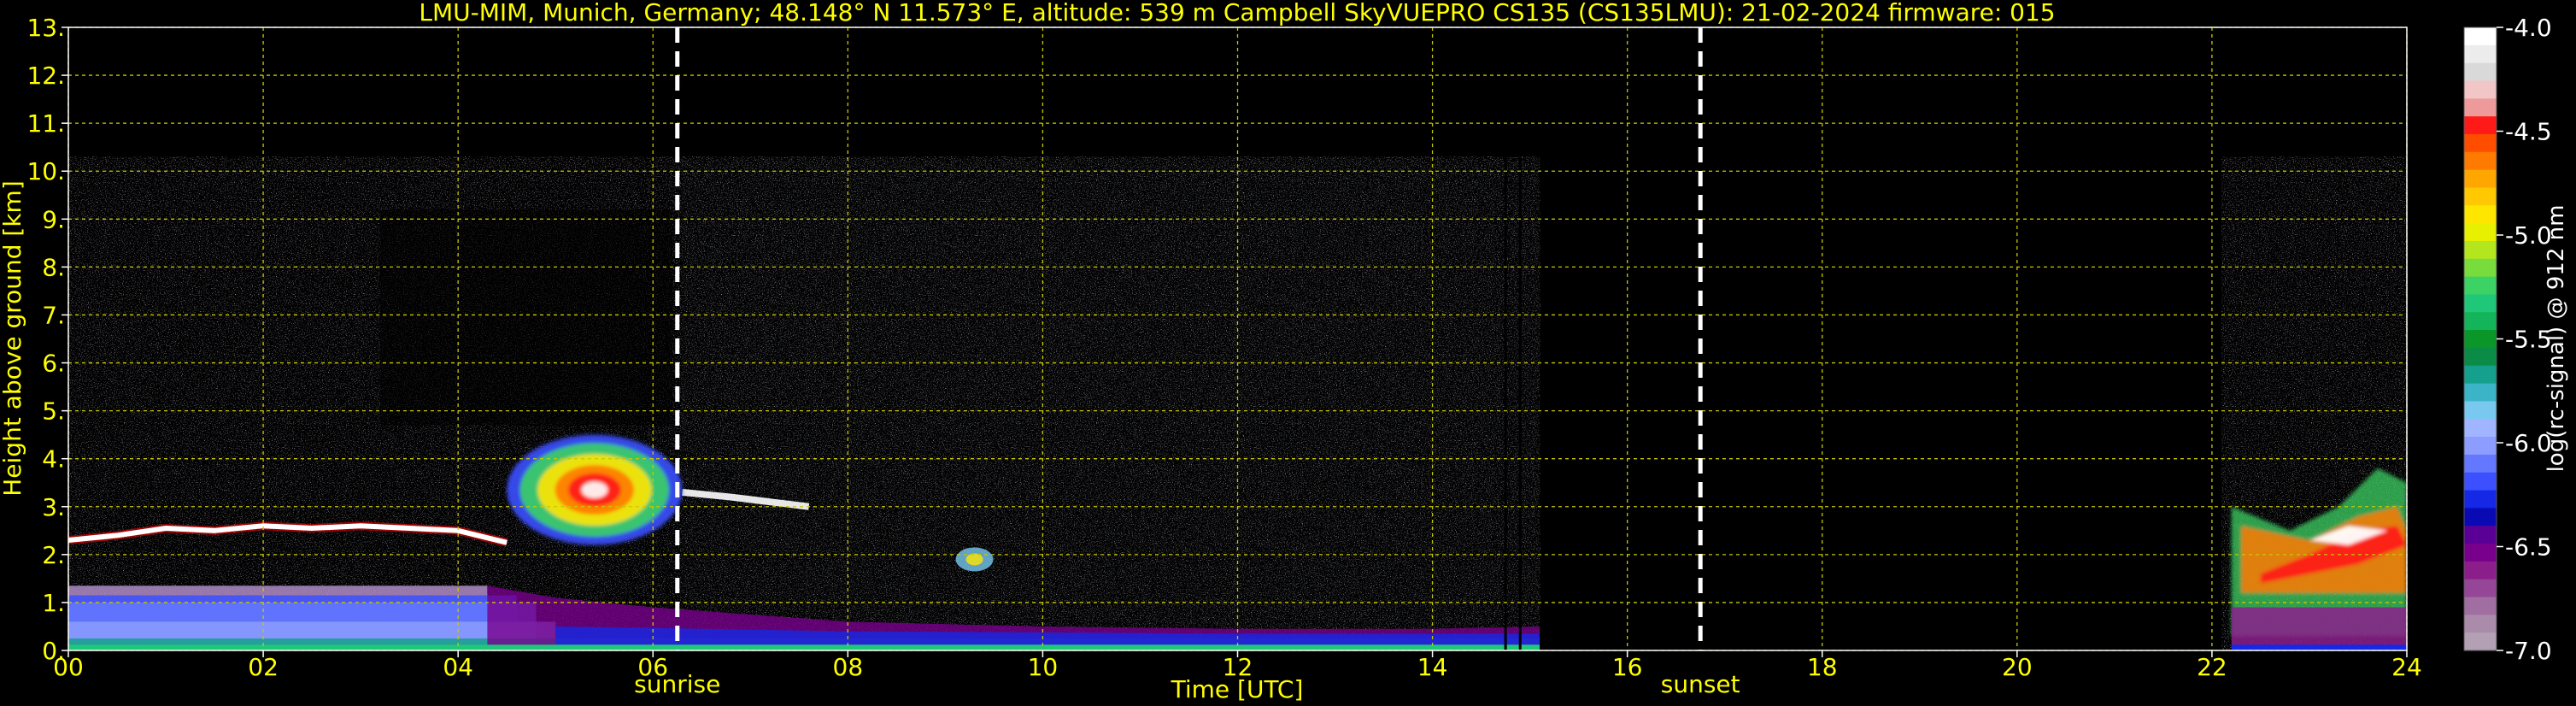 The height and width of the screenshot is (706, 2576). What do you see at coordinates (2556, 339) in the screenshot?
I see `colorbar-label: log(rc-signal) @ 912 nm` at bounding box center [2556, 339].